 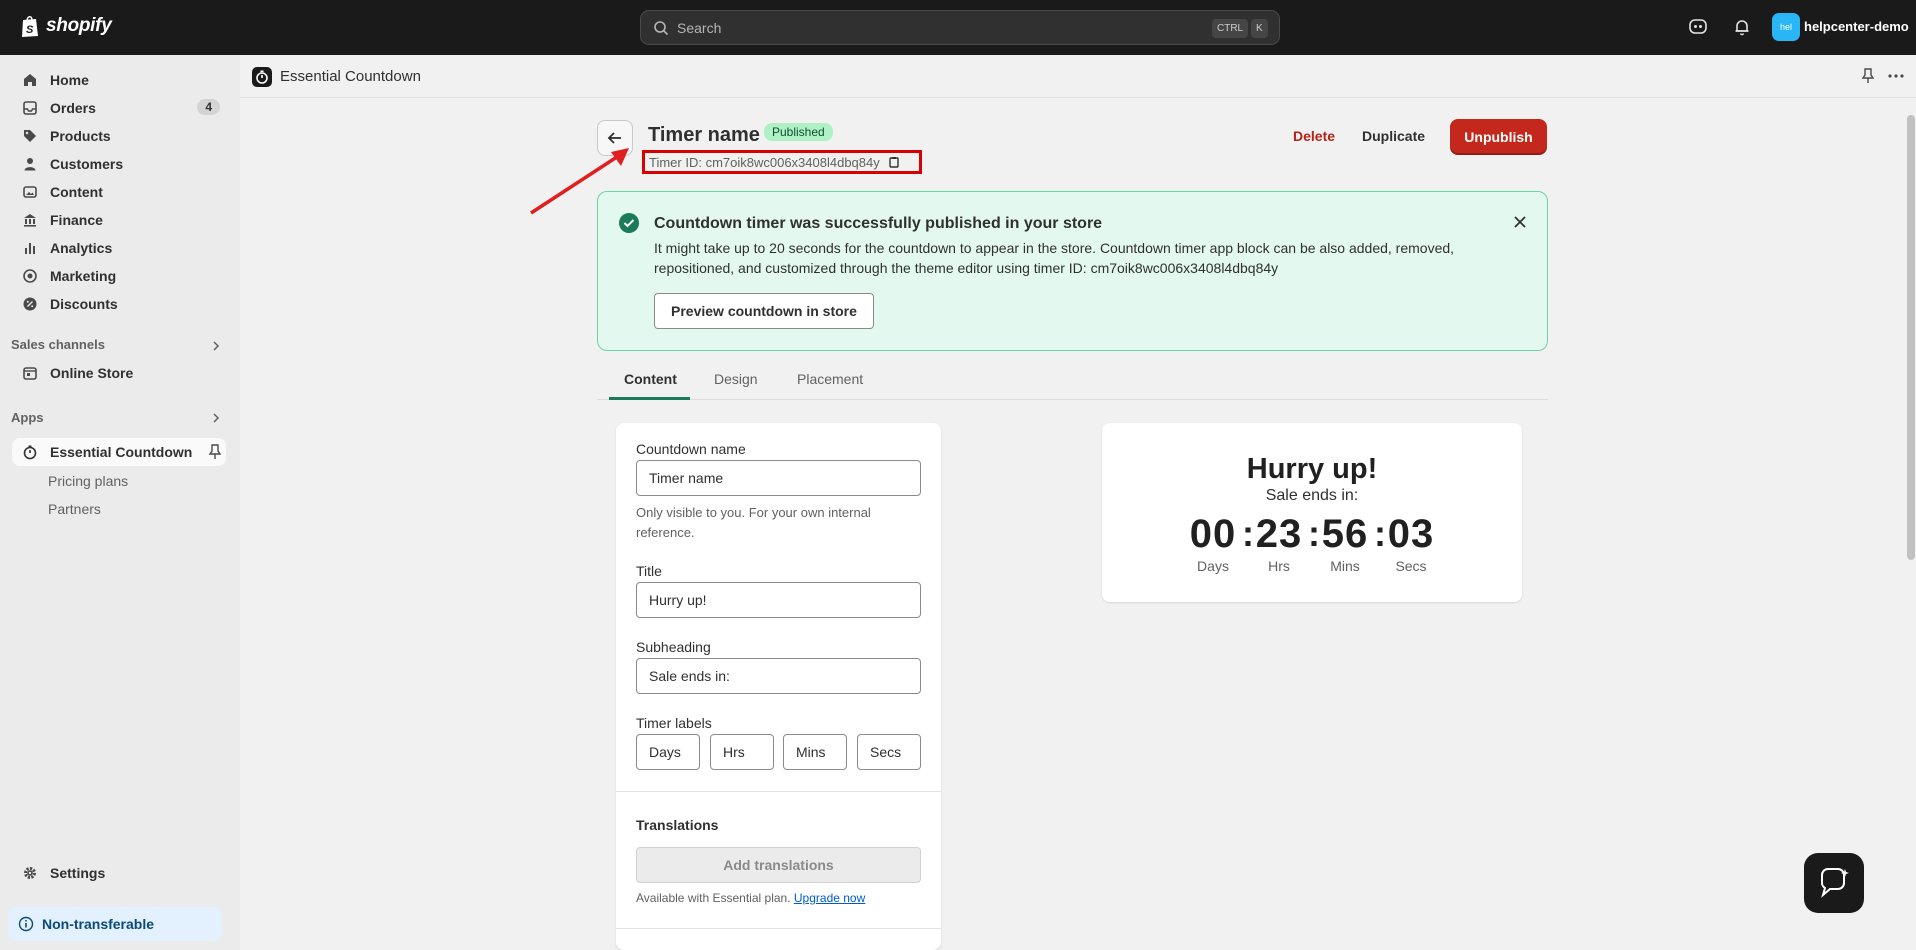 I want to click on kbd-k: K, so click(x=1259, y=28).